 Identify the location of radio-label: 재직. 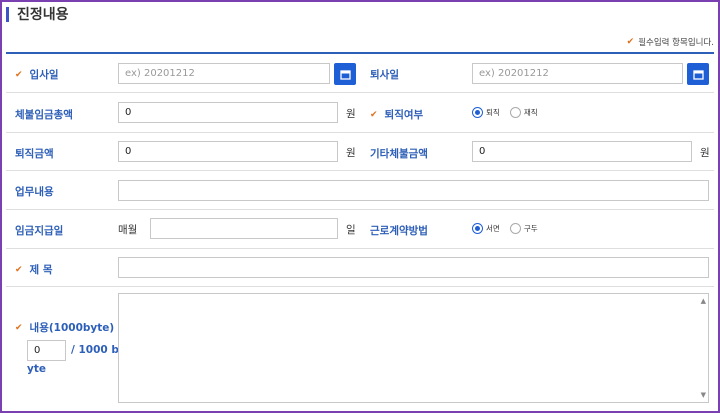
(530, 112).